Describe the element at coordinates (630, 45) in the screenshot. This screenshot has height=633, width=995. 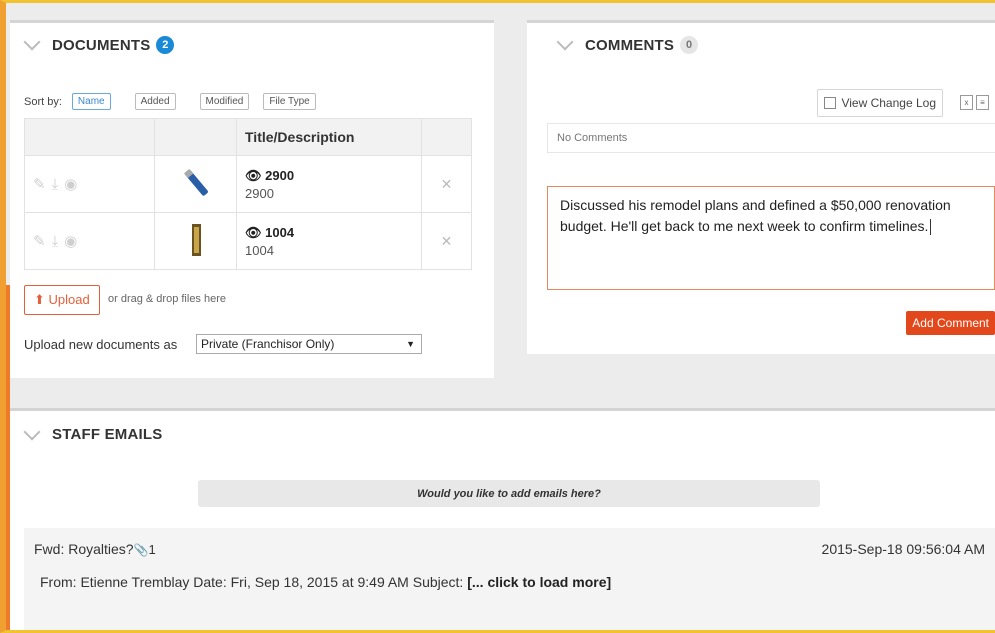
I see `comments-title: COMMENTS` at that location.